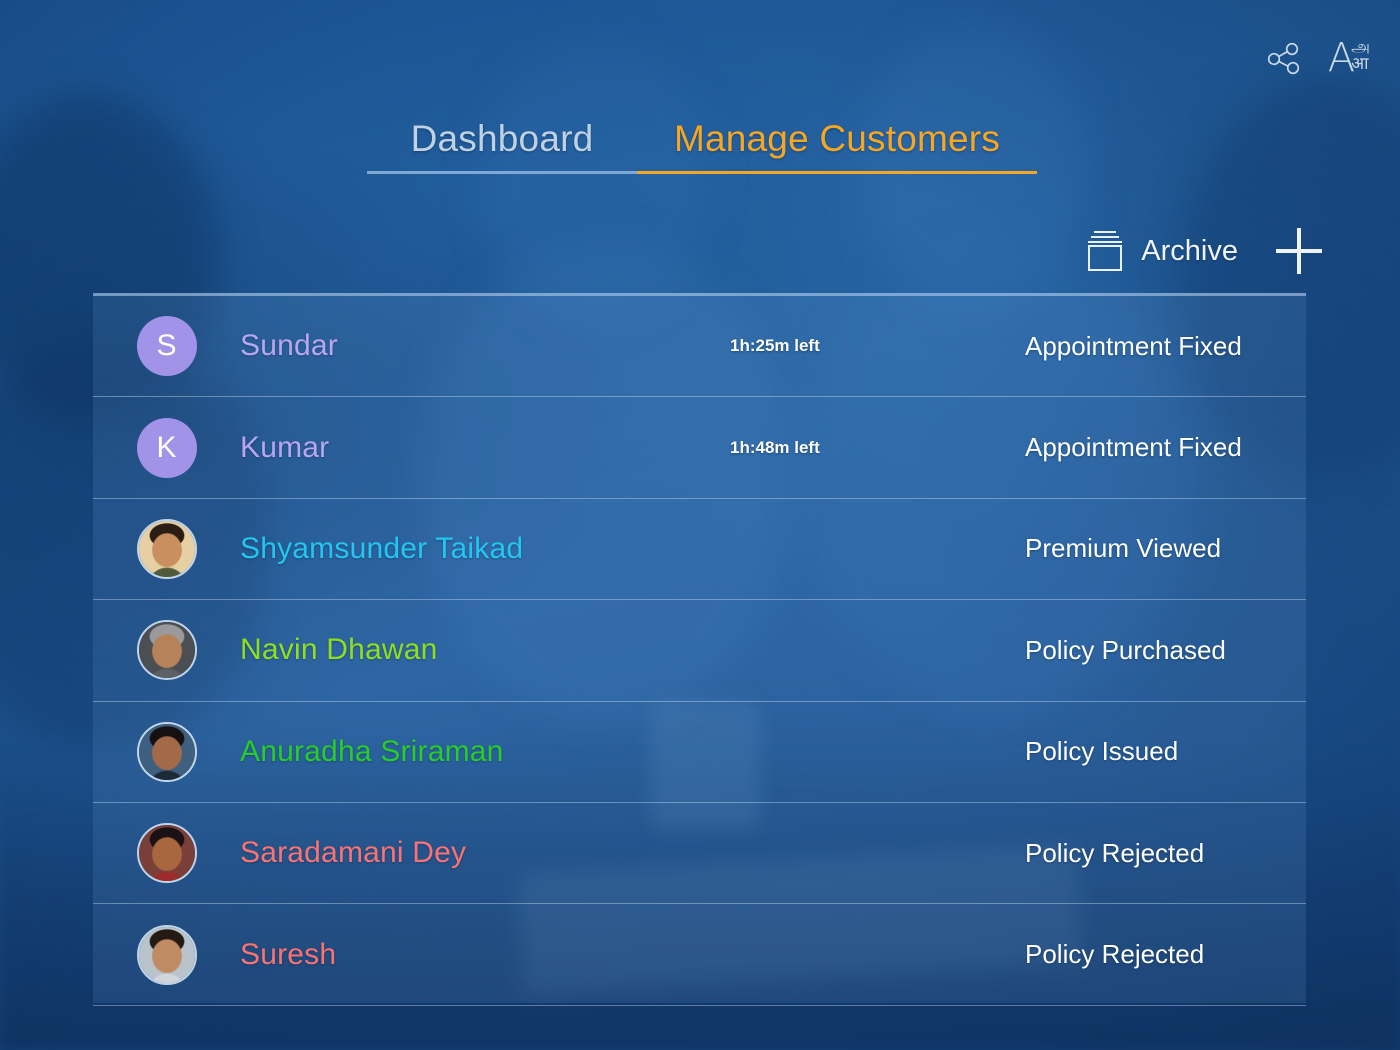 This screenshot has width=1400, height=1050. I want to click on avatar-cell: S, so click(166, 346).